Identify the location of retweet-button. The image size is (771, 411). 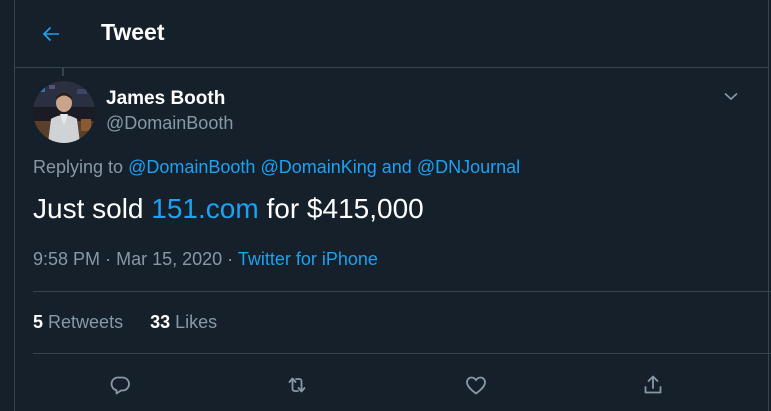
(297, 385).